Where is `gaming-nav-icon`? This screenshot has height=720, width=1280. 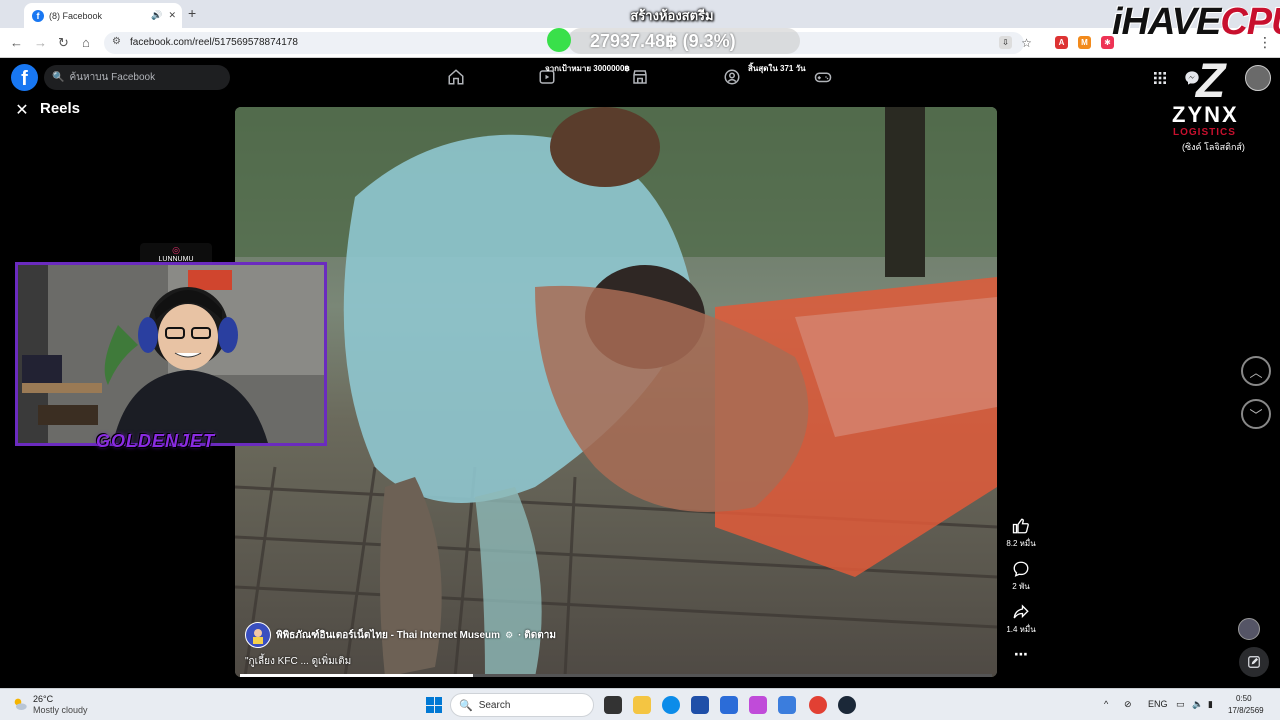
gaming-nav-icon is located at coordinates (823, 77).